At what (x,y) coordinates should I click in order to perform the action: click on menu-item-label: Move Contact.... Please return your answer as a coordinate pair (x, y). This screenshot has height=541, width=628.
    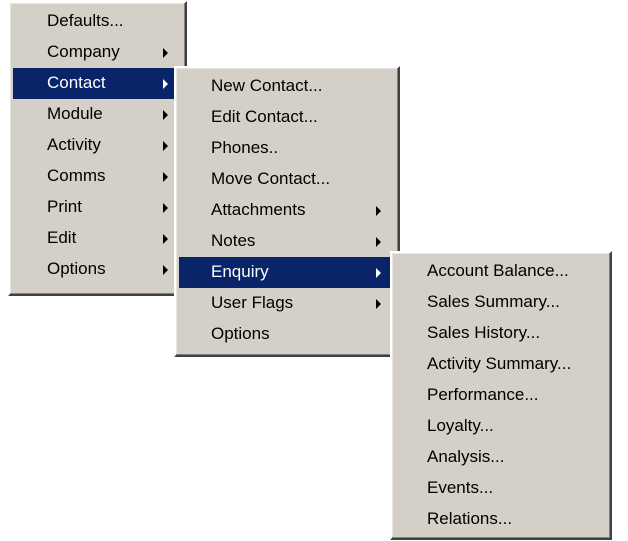
    Looking at the image, I should click on (271, 178).